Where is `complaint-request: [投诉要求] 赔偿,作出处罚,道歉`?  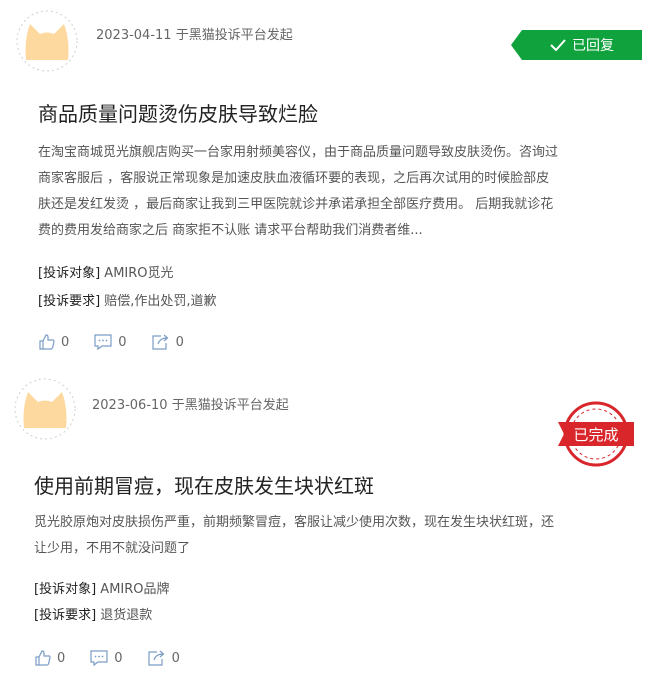
complaint-request: [投诉要求] 赔偿,作出处罚,道歉 is located at coordinates (127, 299).